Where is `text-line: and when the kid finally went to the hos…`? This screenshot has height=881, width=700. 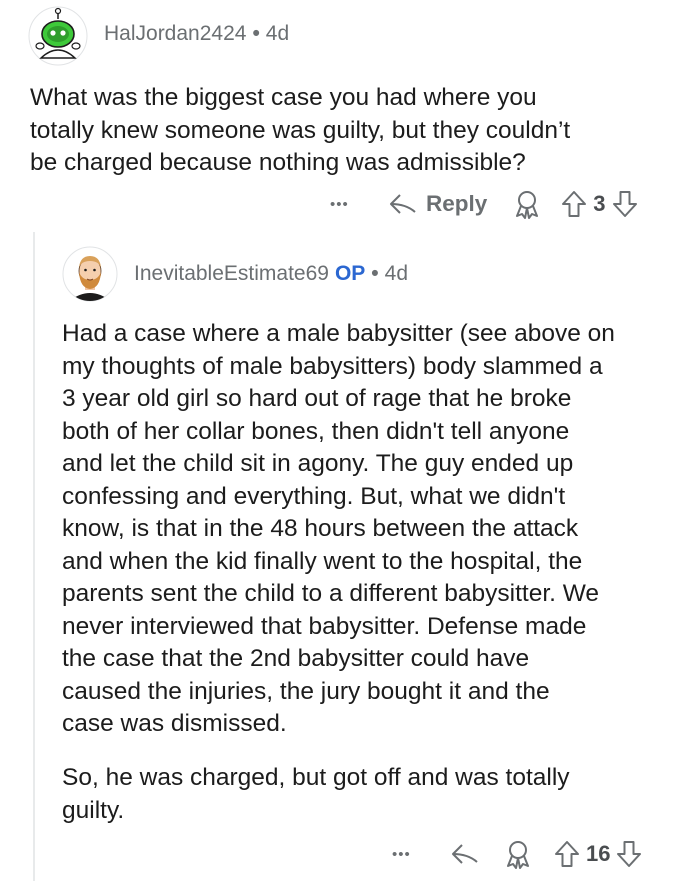
text-line: and when the kid finally went to the hos… is located at coordinates (322, 561).